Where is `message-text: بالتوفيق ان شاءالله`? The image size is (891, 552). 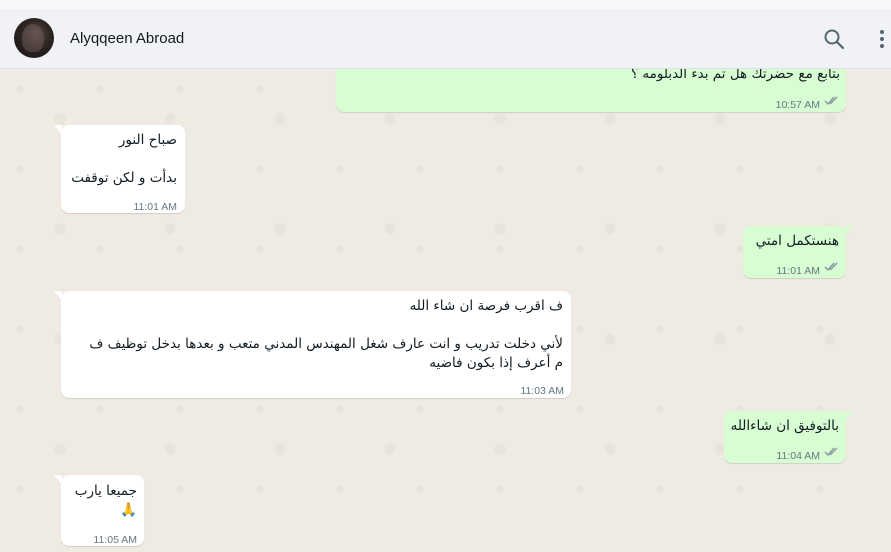 message-text: بالتوفيق ان شاءالله is located at coordinates (784, 426).